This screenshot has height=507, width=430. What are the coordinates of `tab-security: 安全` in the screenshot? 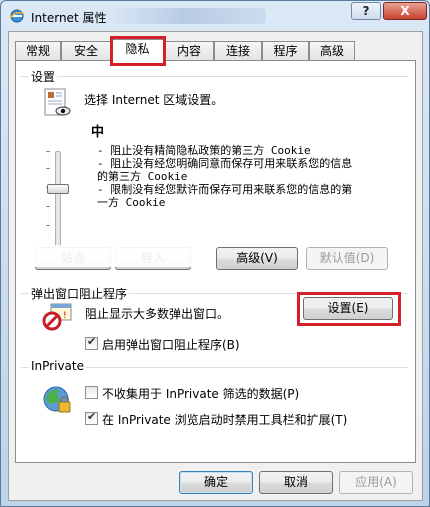 It's located at (86, 51).